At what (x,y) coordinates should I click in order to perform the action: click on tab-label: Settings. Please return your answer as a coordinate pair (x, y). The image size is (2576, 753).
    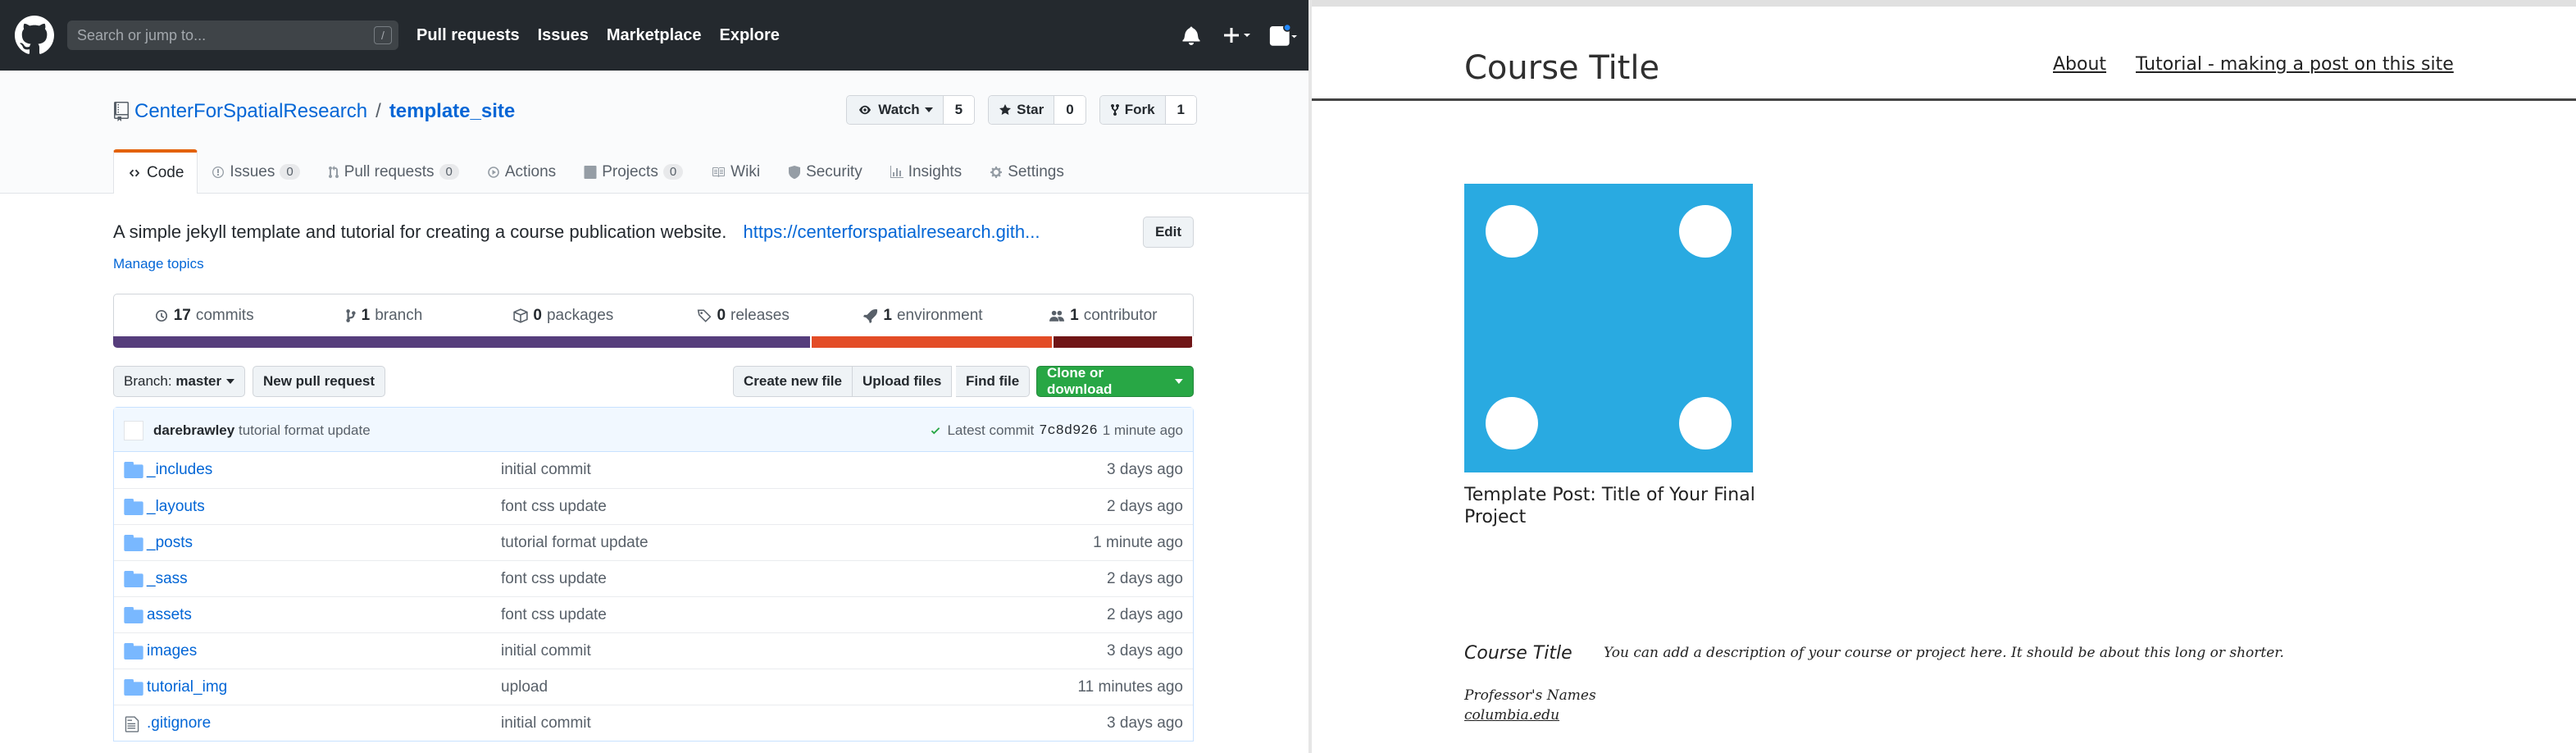
    Looking at the image, I should click on (1036, 171).